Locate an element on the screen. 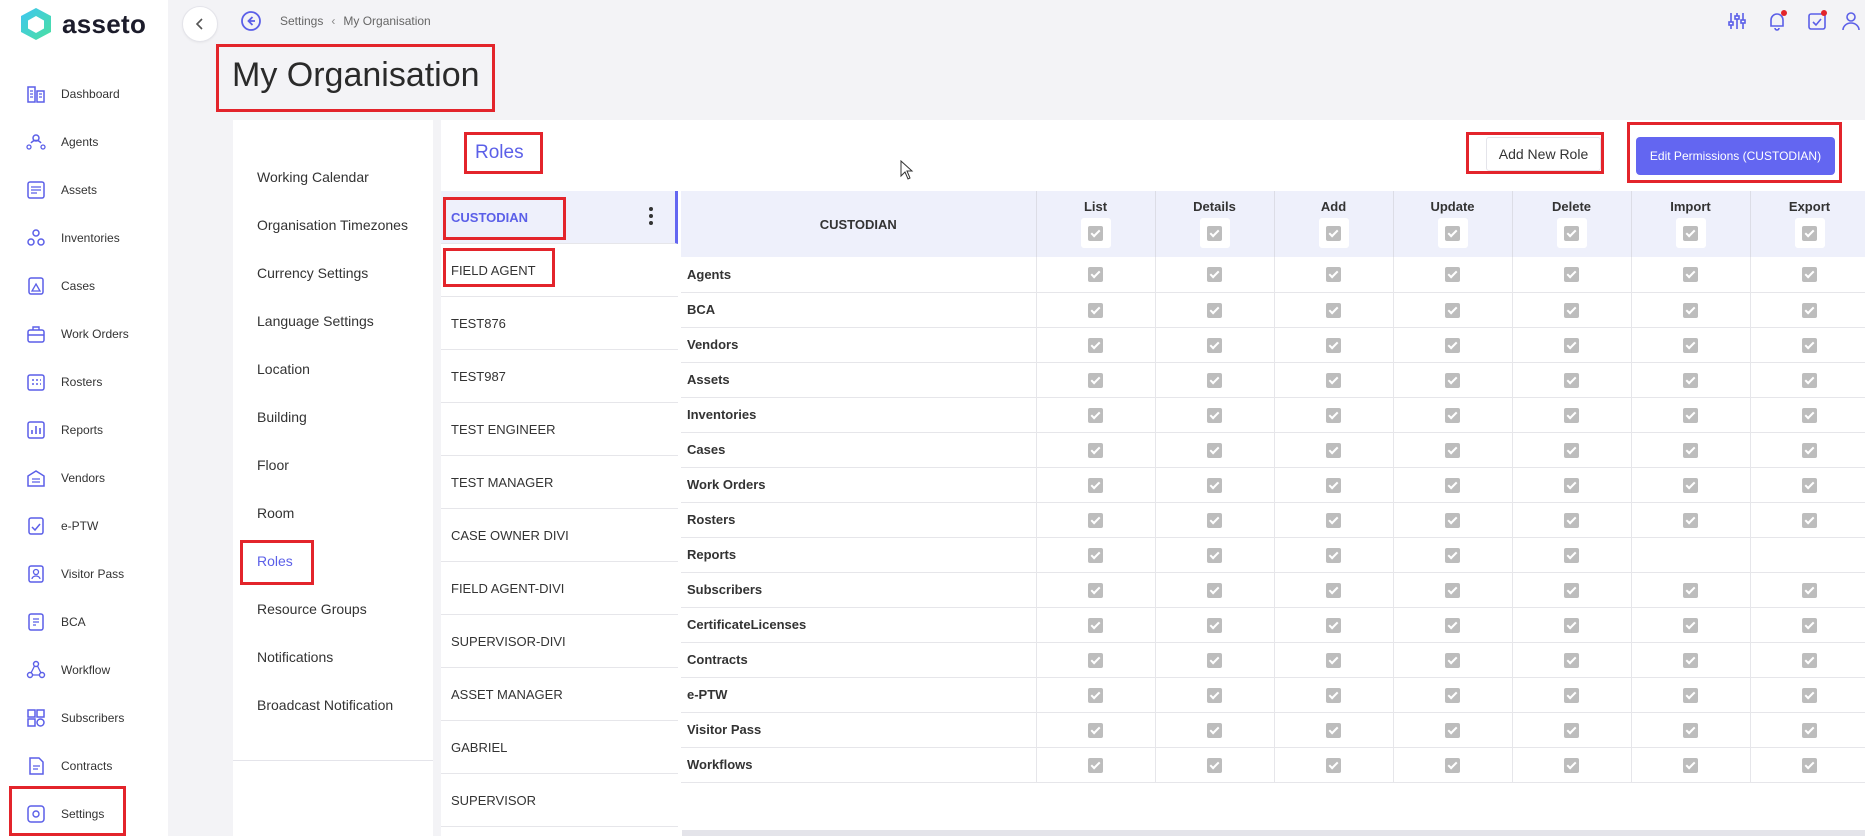 The height and width of the screenshot is (836, 1865). role-item: TEST987 is located at coordinates (559, 376).